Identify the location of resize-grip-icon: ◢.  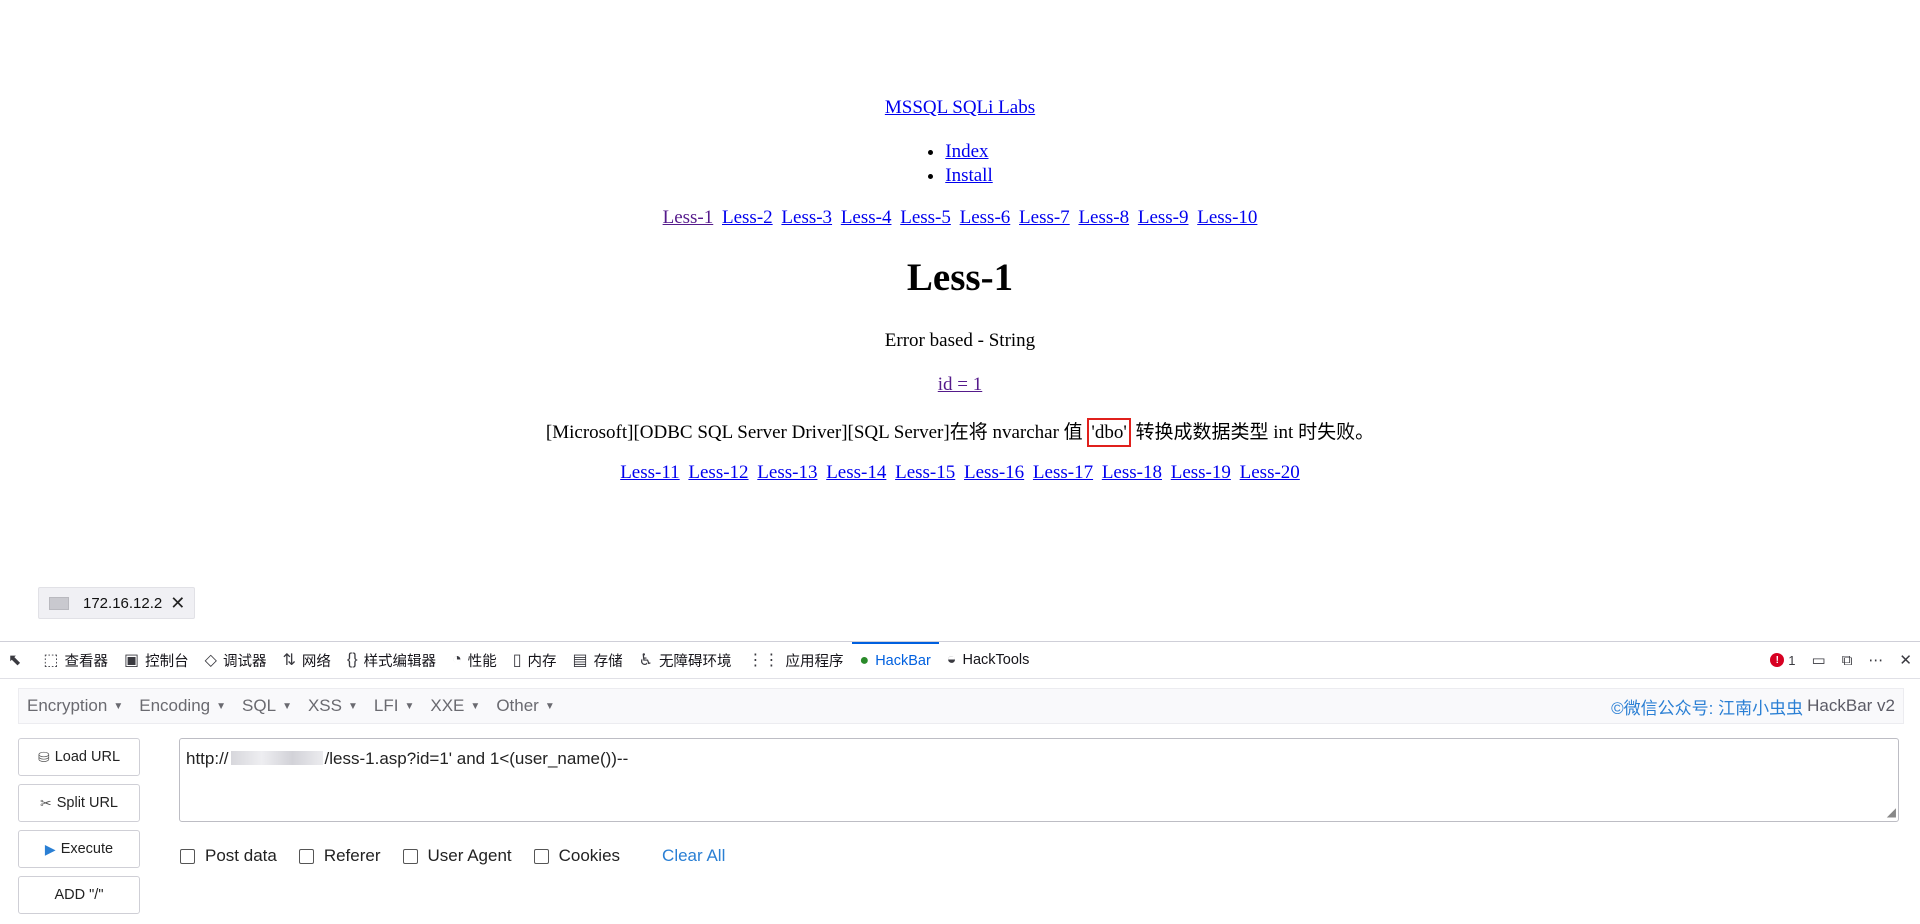
(1891, 812).